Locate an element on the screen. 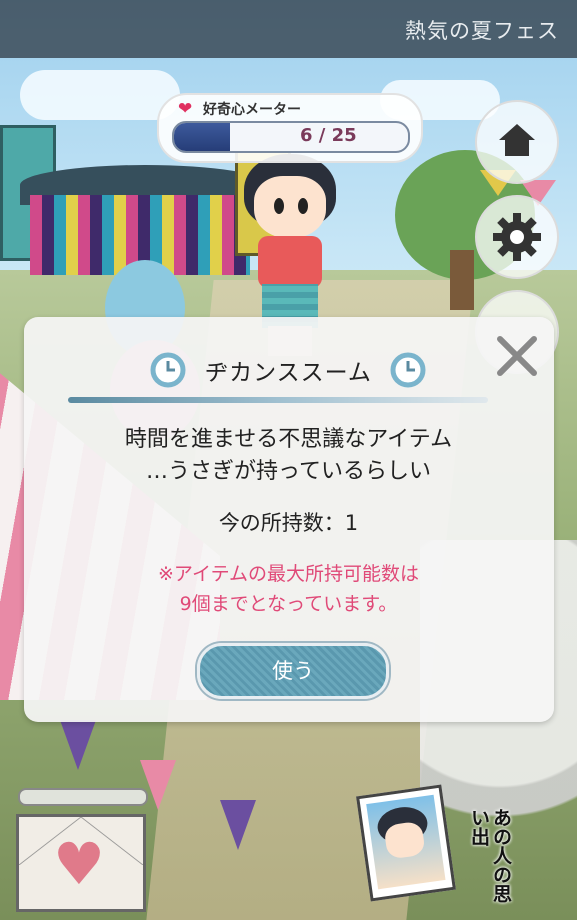 Image resolution: width=577 pixels, height=920 pixels. home-icon is located at coordinates (517, 140).